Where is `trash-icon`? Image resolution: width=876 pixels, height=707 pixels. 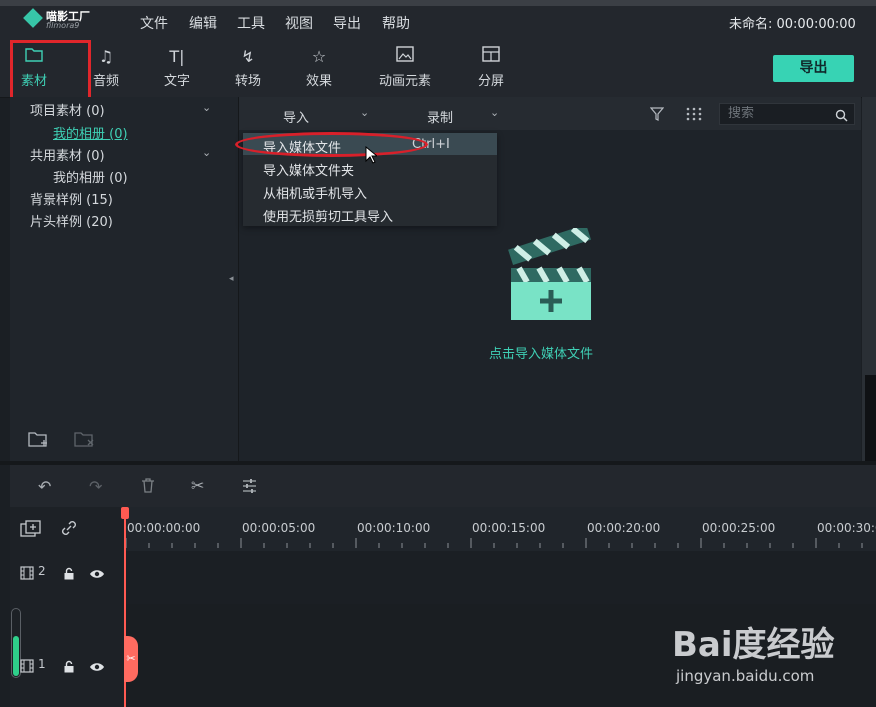
trash-icon is located at coordinates (148, 487).